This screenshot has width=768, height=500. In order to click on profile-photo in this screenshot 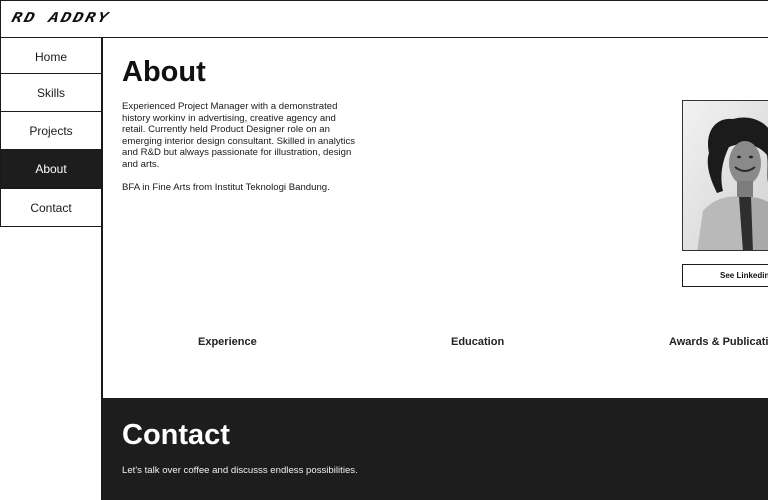, I will do `click(725, 175)`.